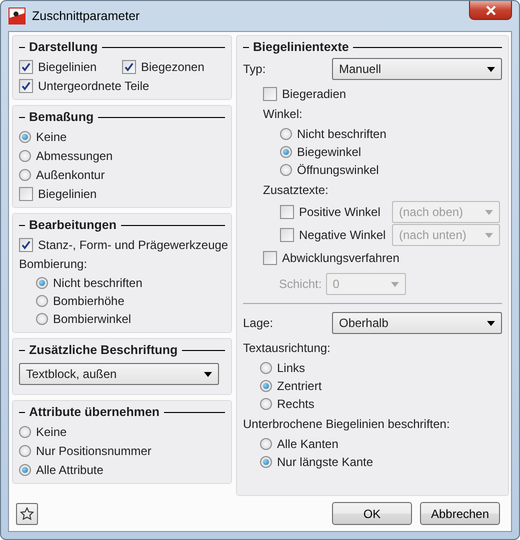 This screenshot has height=540, width=520. What do you see at coordinates (73, 225) in the screenshot?
I see `group-title: Bearbeitungen` at bounding box center [73, 225].